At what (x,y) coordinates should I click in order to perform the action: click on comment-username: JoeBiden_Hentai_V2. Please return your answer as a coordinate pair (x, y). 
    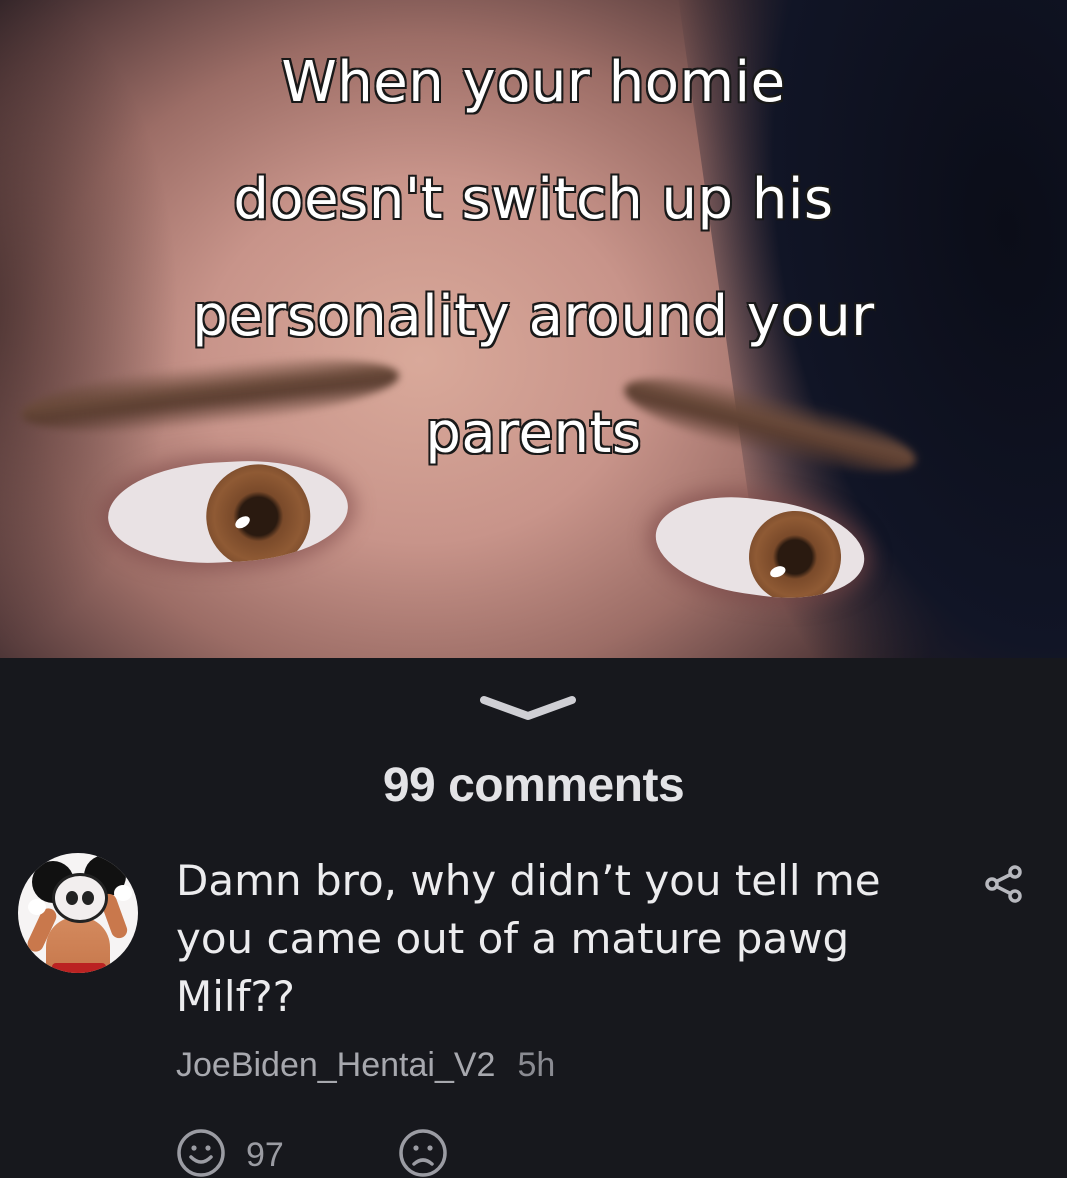
    Looking at the image, I should click on (335, 1065).